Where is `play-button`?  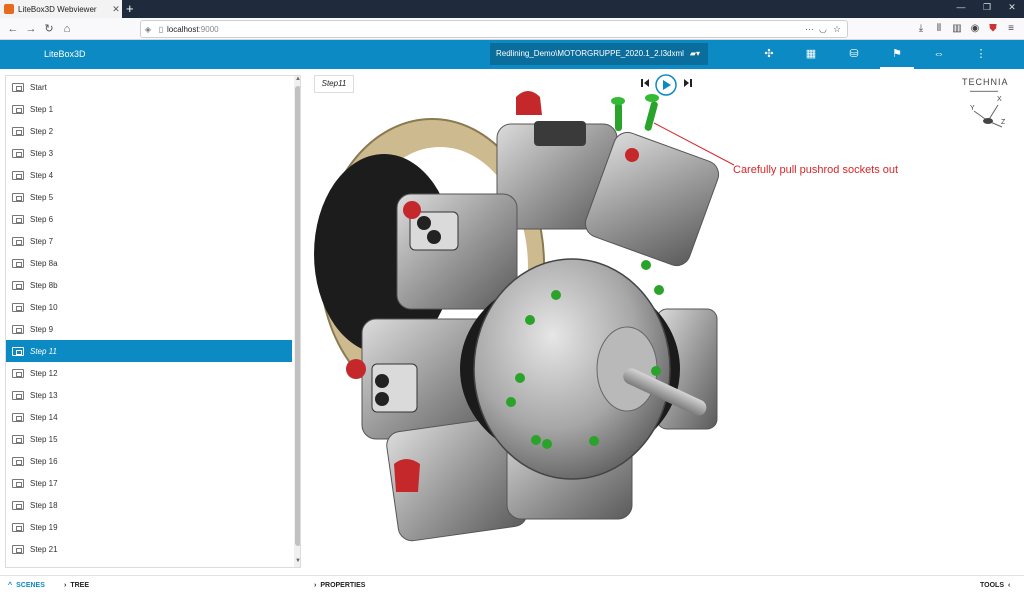 play-button is located at coordinates (666, 87).